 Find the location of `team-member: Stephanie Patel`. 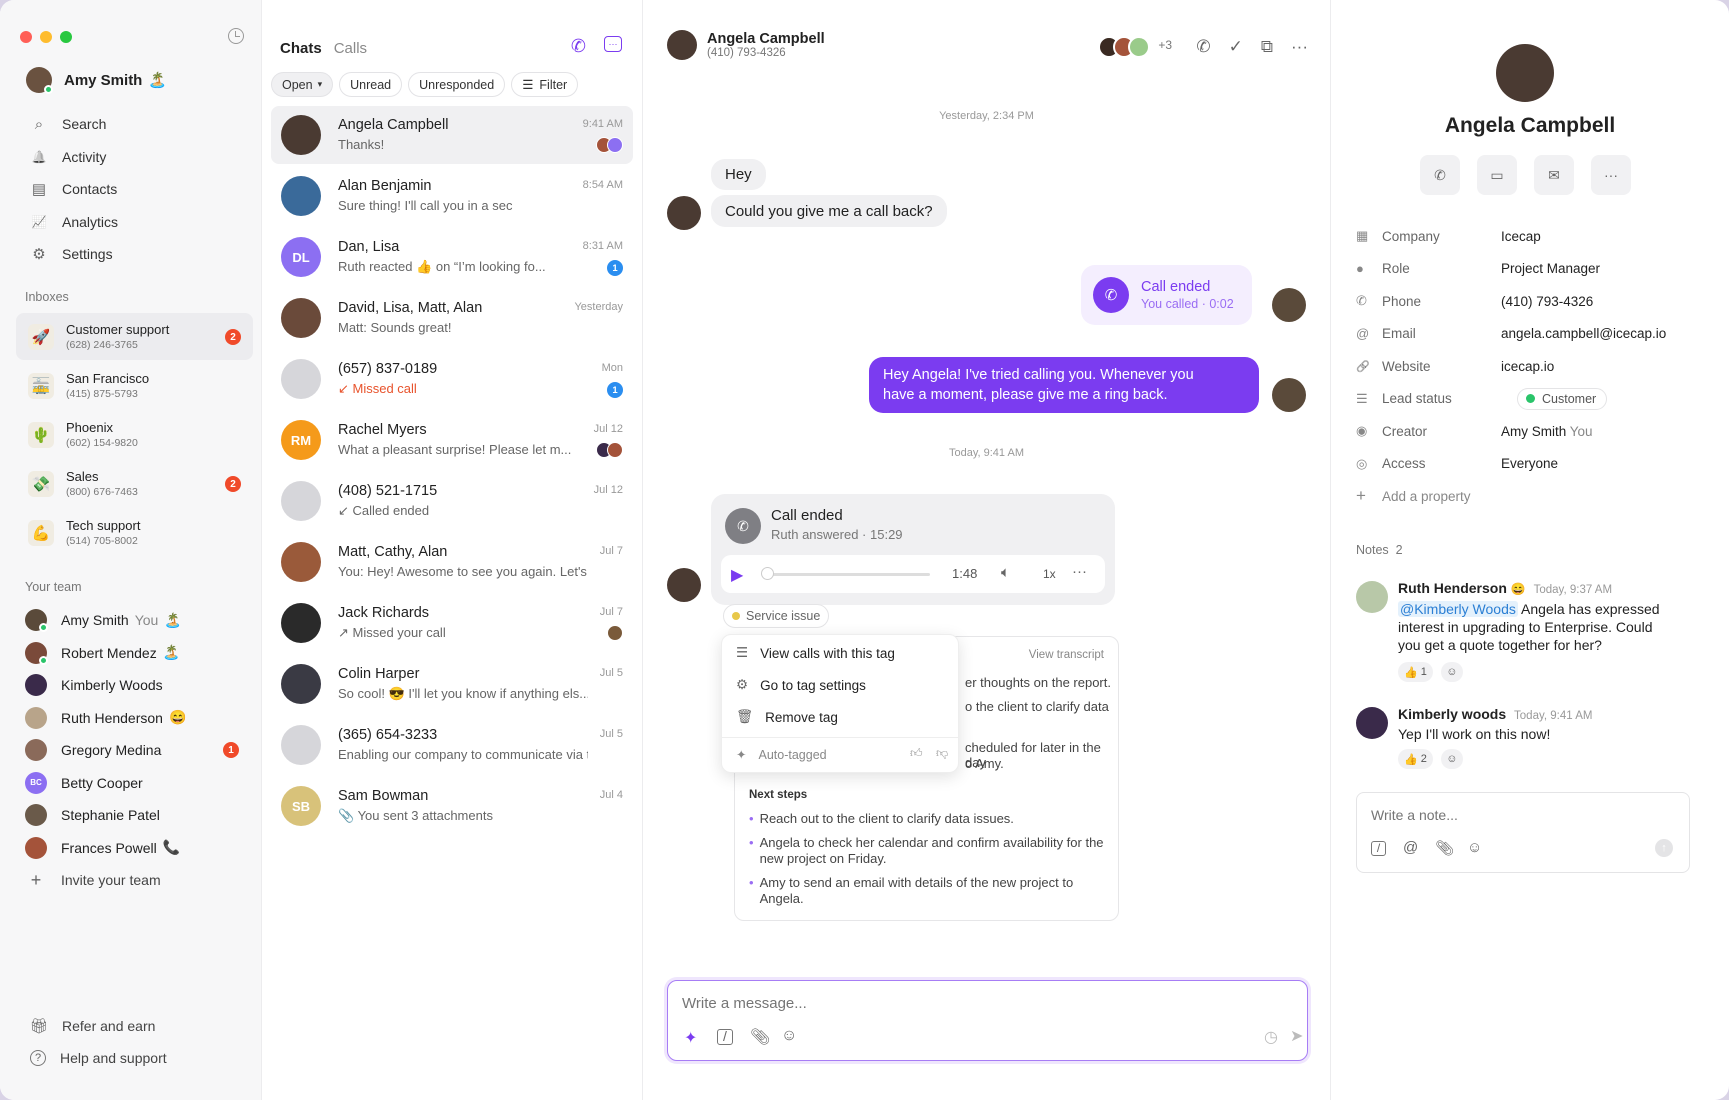

team-member: Stephanie Patel is located at coordinates (137, 815).